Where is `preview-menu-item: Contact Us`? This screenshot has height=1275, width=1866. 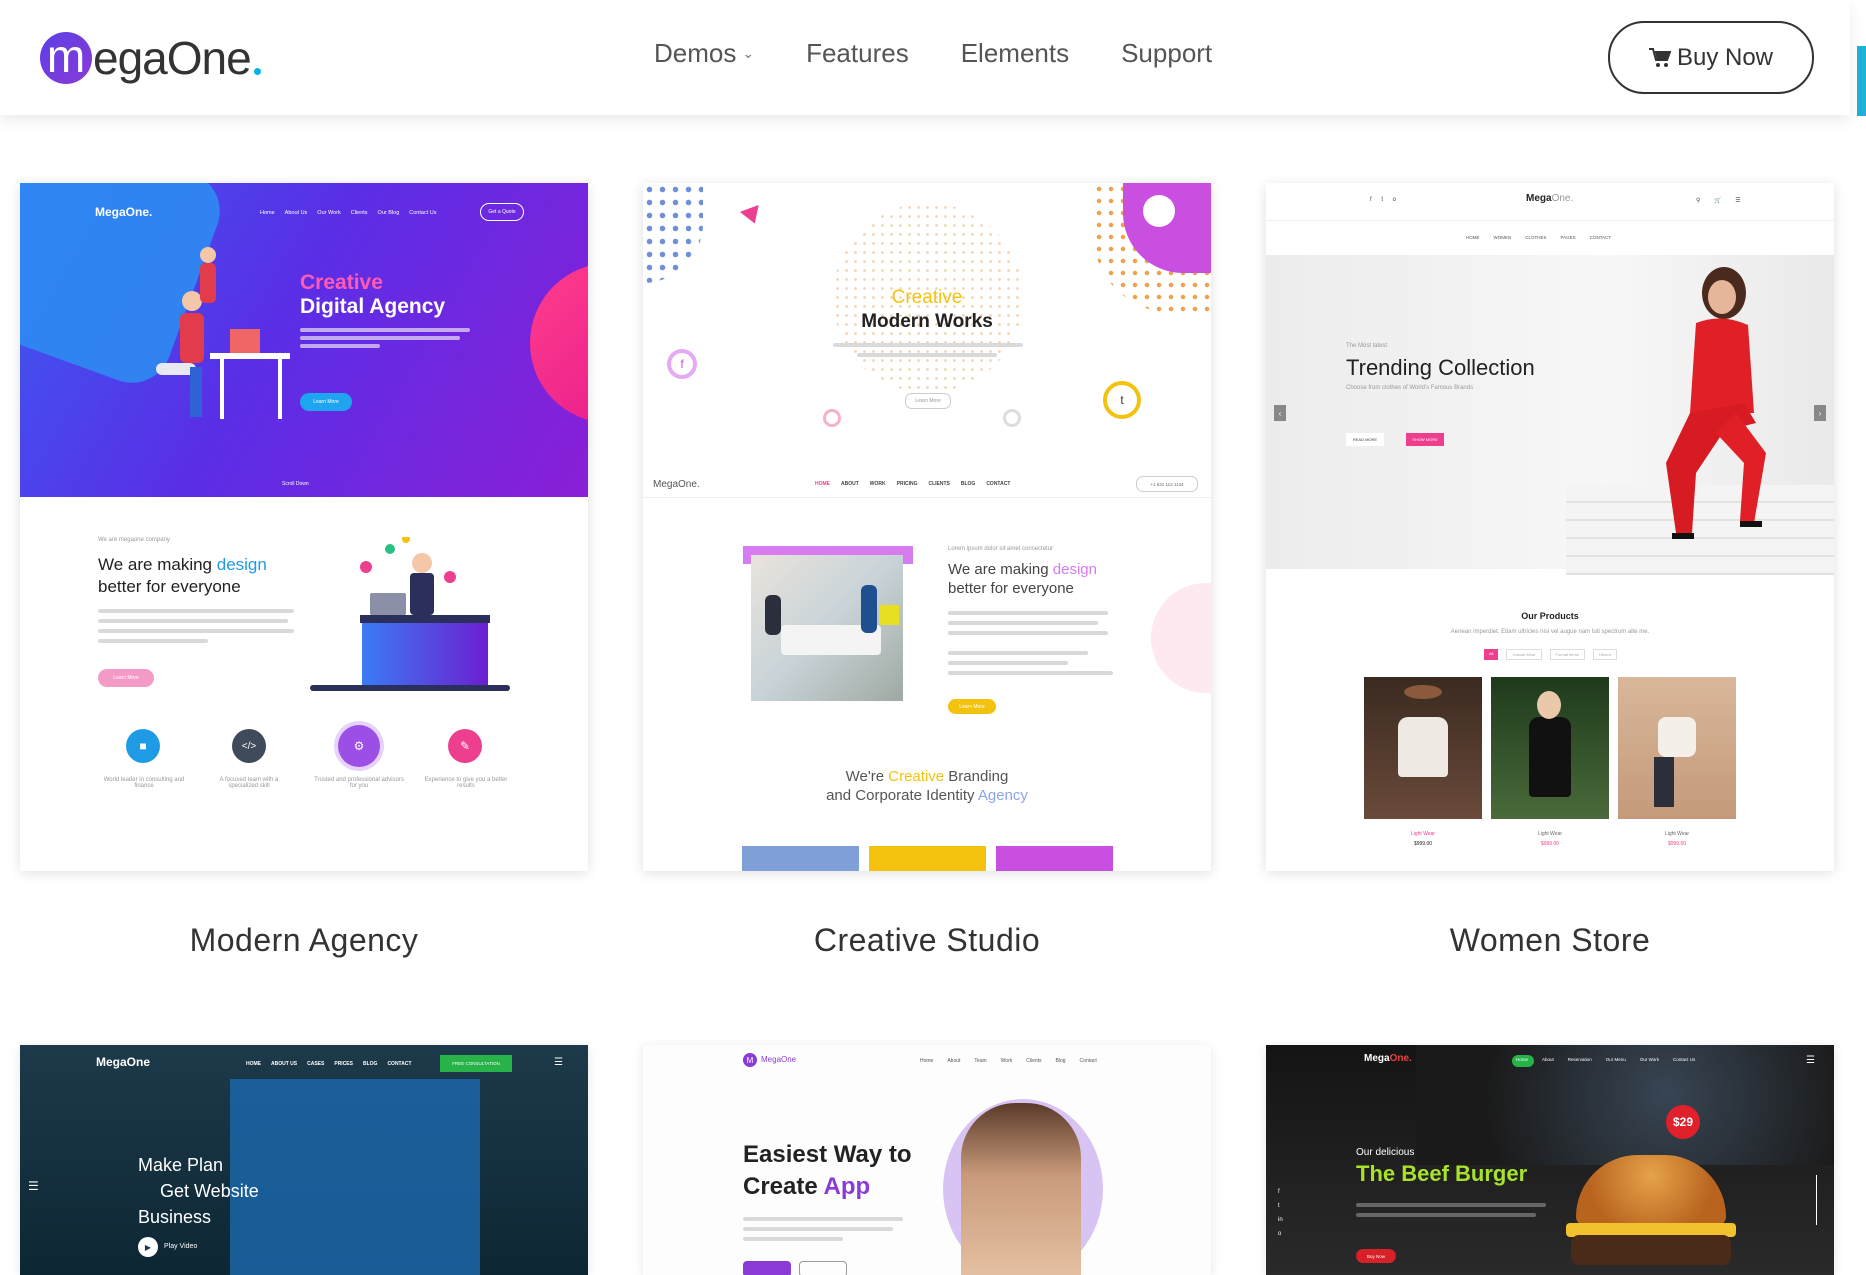
preview-menu-item: Contact Us is located at coordinates (423, 213).